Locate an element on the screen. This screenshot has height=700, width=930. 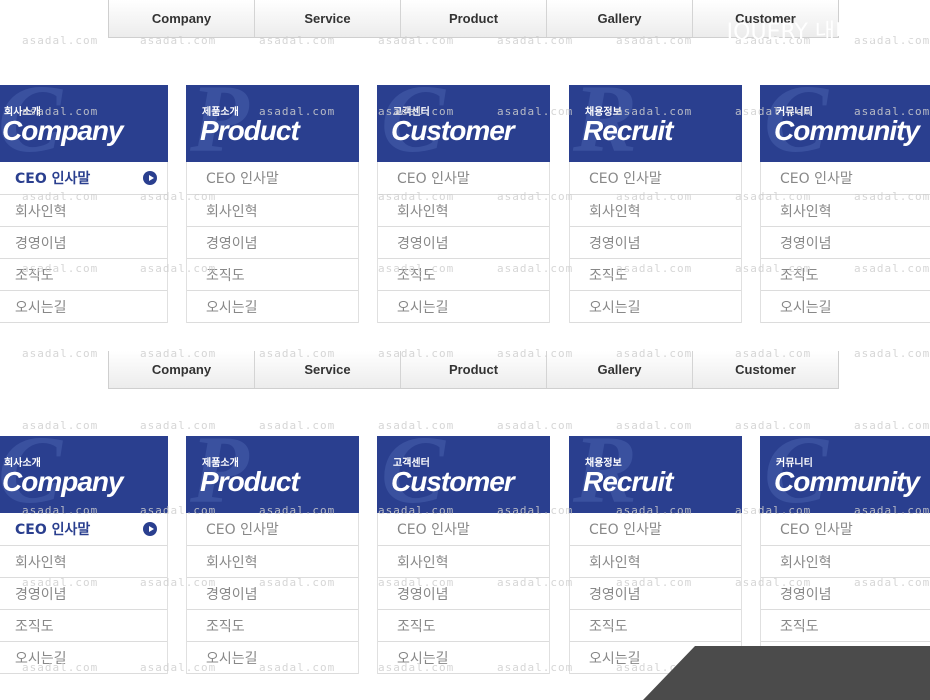
panel-english-title: Customer is located at coordinates (453, 481).